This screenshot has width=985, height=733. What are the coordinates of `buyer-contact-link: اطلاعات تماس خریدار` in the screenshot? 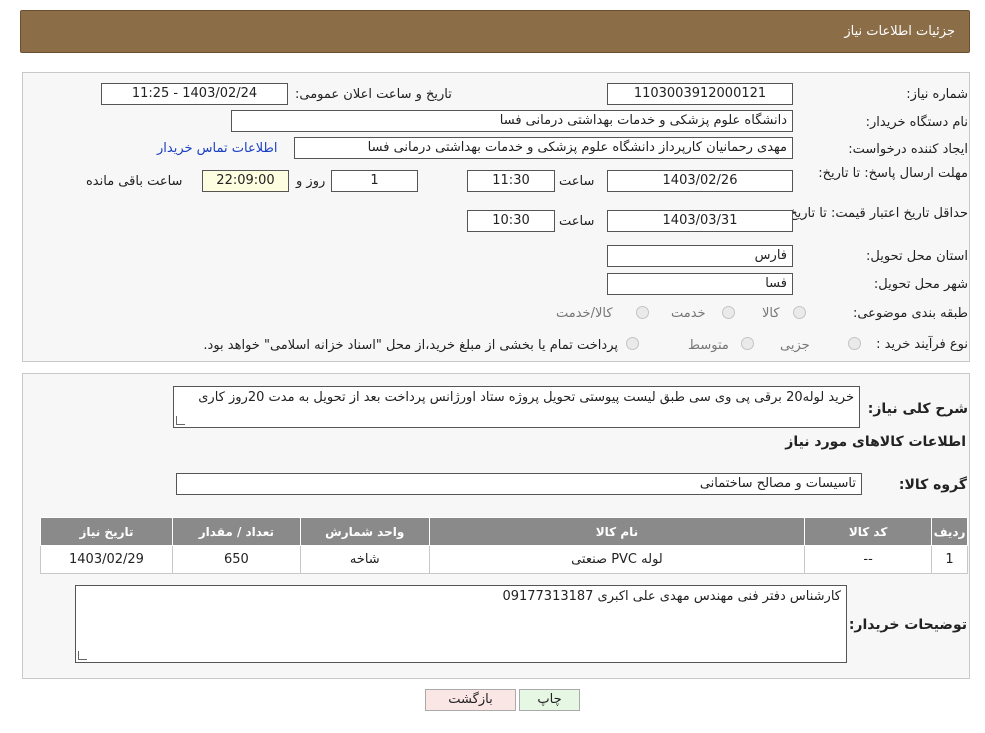 It's located at (217, 148).